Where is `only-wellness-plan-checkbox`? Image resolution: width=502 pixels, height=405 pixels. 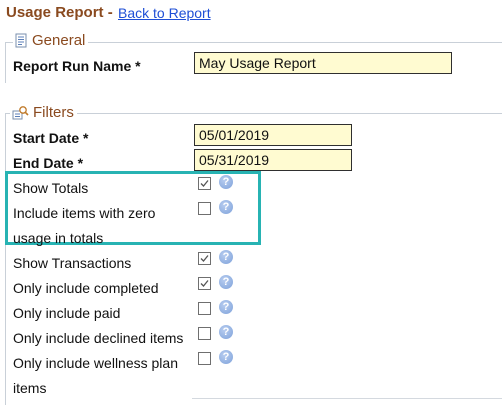 only-wellness-plan-checkbox is located at coordinates (204, 358).